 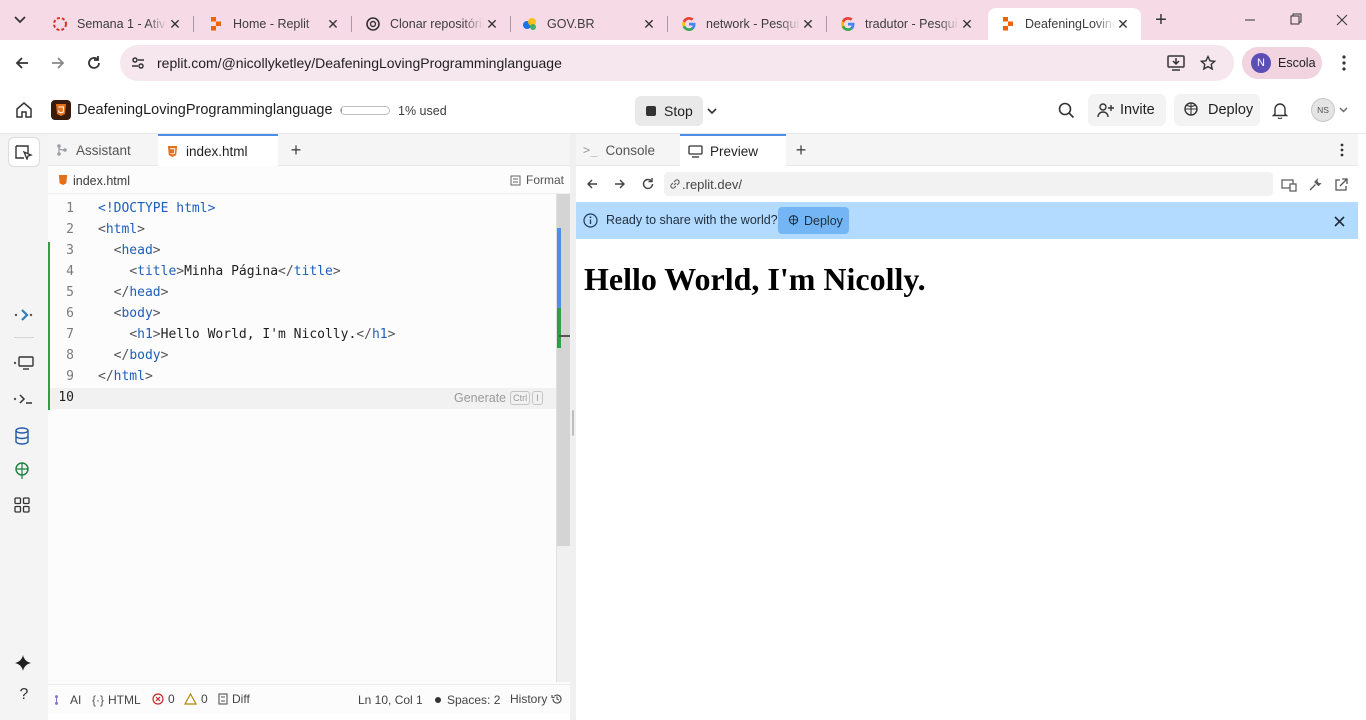 I want to click on tab-label: index.html, so click(x=217, y=151).